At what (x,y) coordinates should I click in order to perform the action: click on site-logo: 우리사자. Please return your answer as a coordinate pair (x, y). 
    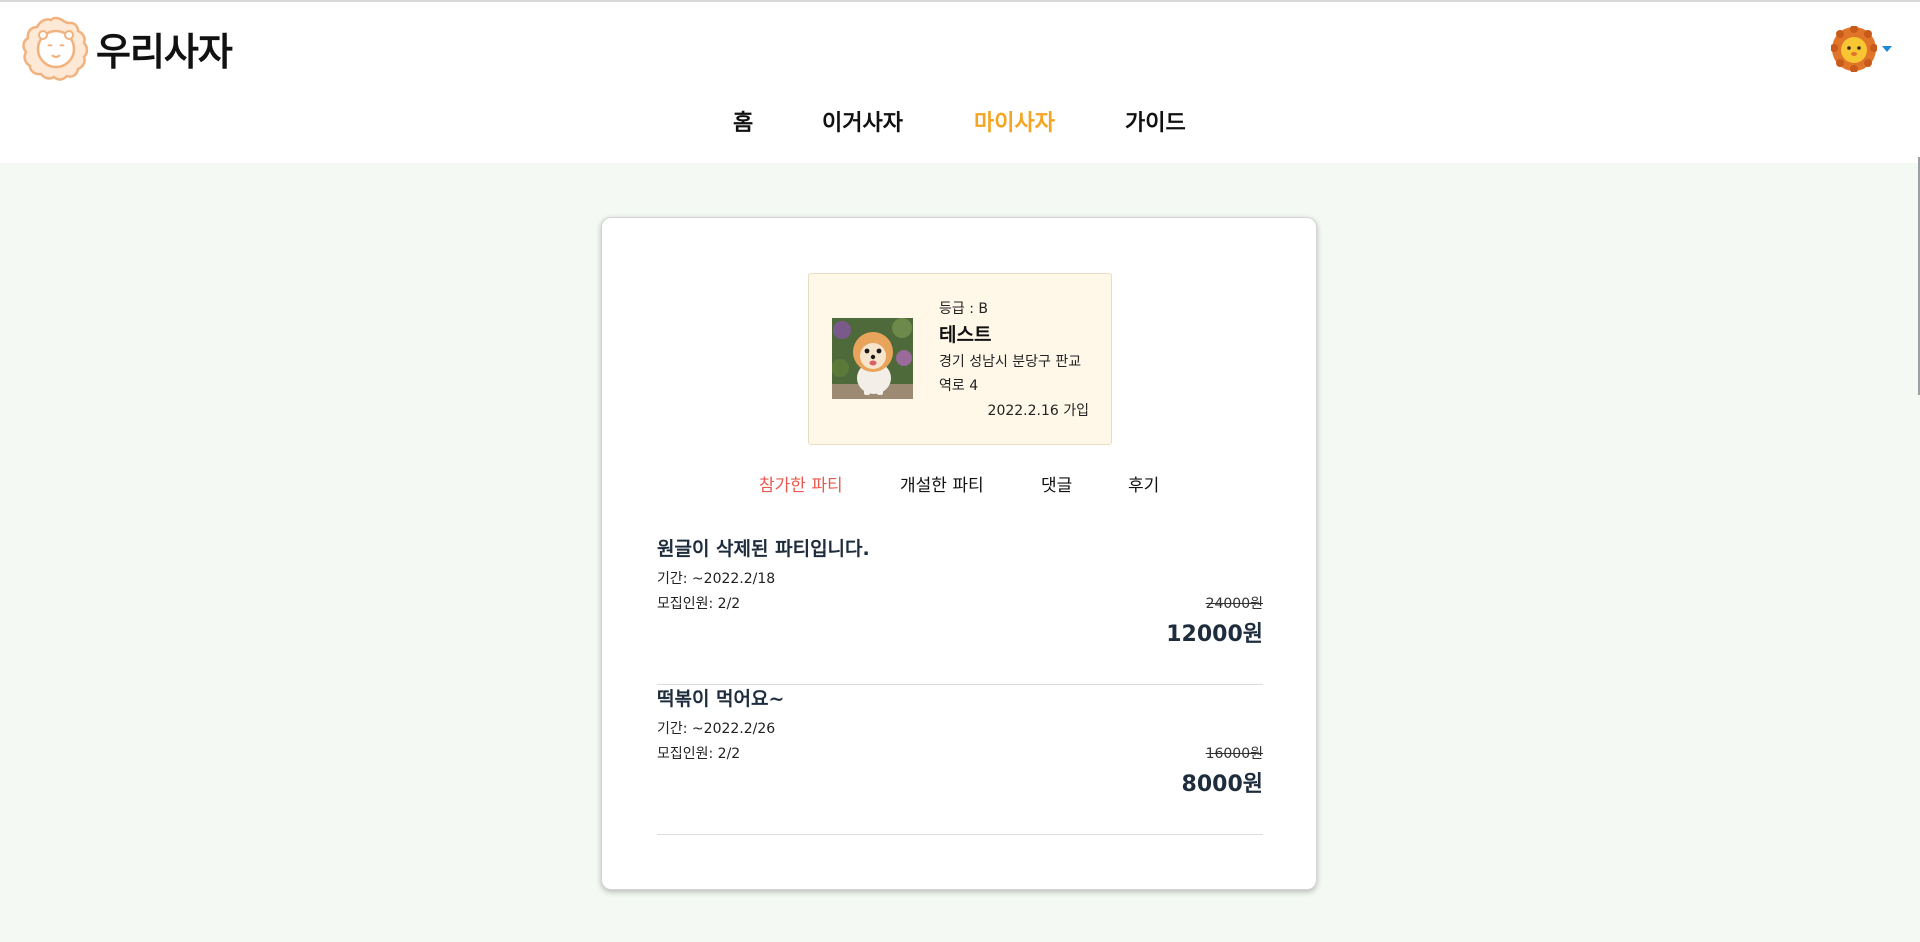
    Looking at the image, I should click on (126, 48).